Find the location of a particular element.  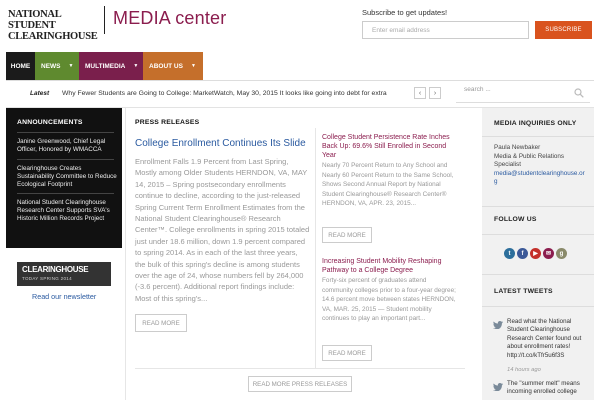

nav-home-label: HOME is located at coordinates (20, 66).